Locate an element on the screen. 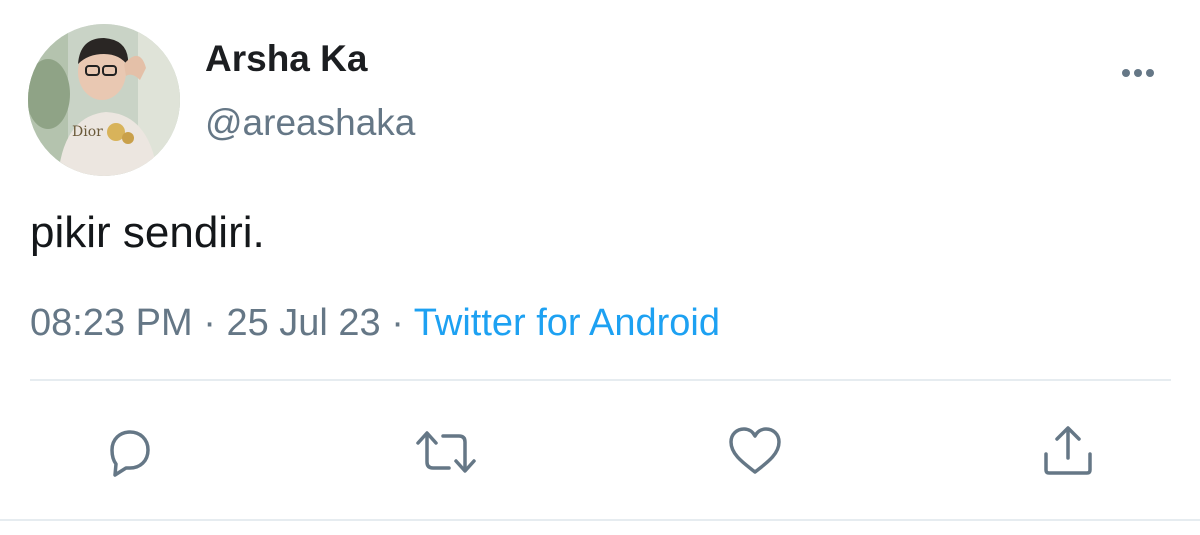 This screenshot has width=1200, height=535. like-button is located at coordinates (755, 452).